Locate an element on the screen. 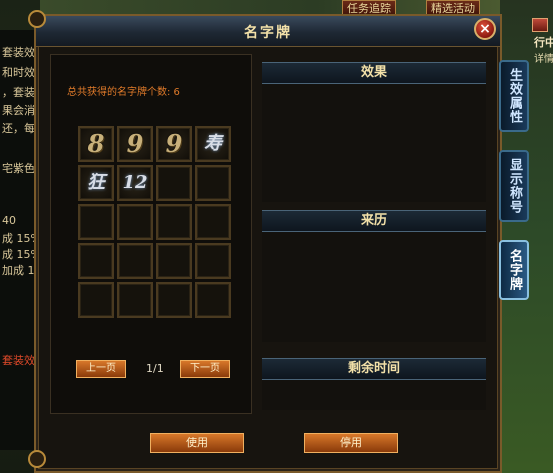 This screenshot has width=553, height=473. minimize-button is located at coordinates (540, 25).